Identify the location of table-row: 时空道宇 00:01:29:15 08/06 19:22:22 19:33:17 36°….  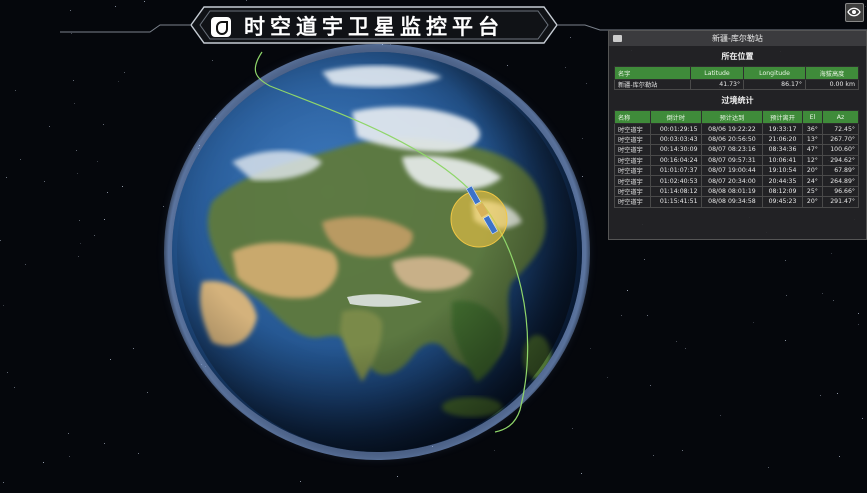
(736, 129).